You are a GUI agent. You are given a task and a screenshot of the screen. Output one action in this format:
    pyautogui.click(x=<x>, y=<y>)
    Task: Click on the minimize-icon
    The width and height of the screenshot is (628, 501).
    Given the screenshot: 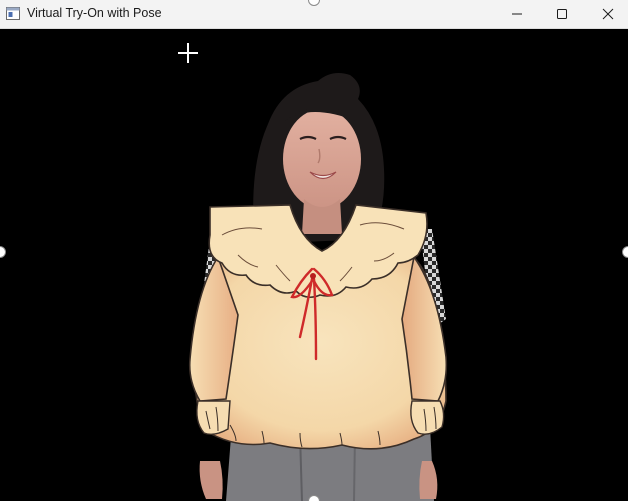 What is the action you would take?
    pyautogui.click(x=517, y=14)
    